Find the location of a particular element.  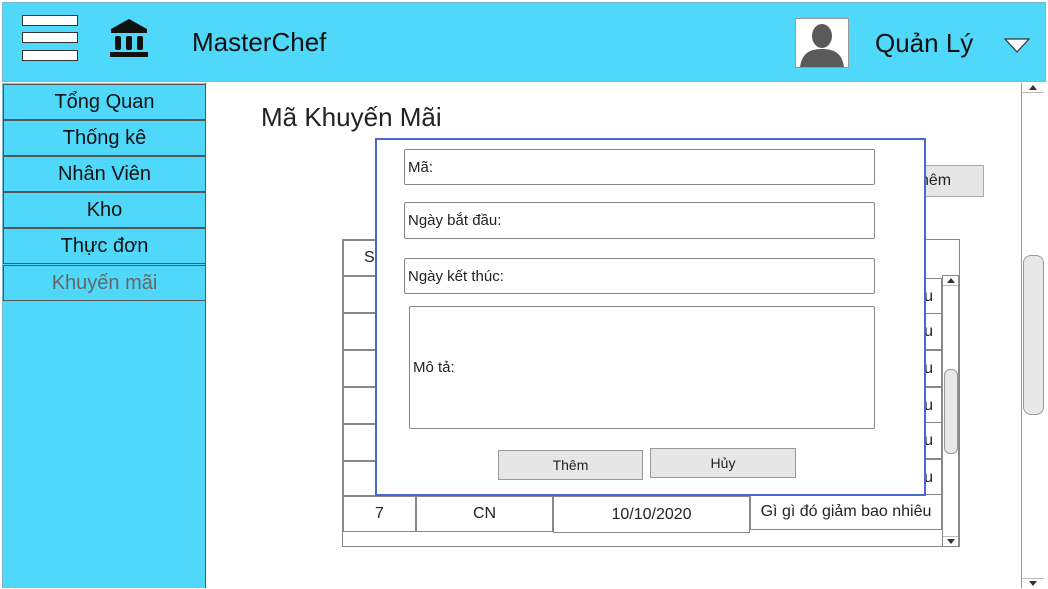

sidebar-item-thuc-don: Thực đơn is located at coordinates (104, 246).